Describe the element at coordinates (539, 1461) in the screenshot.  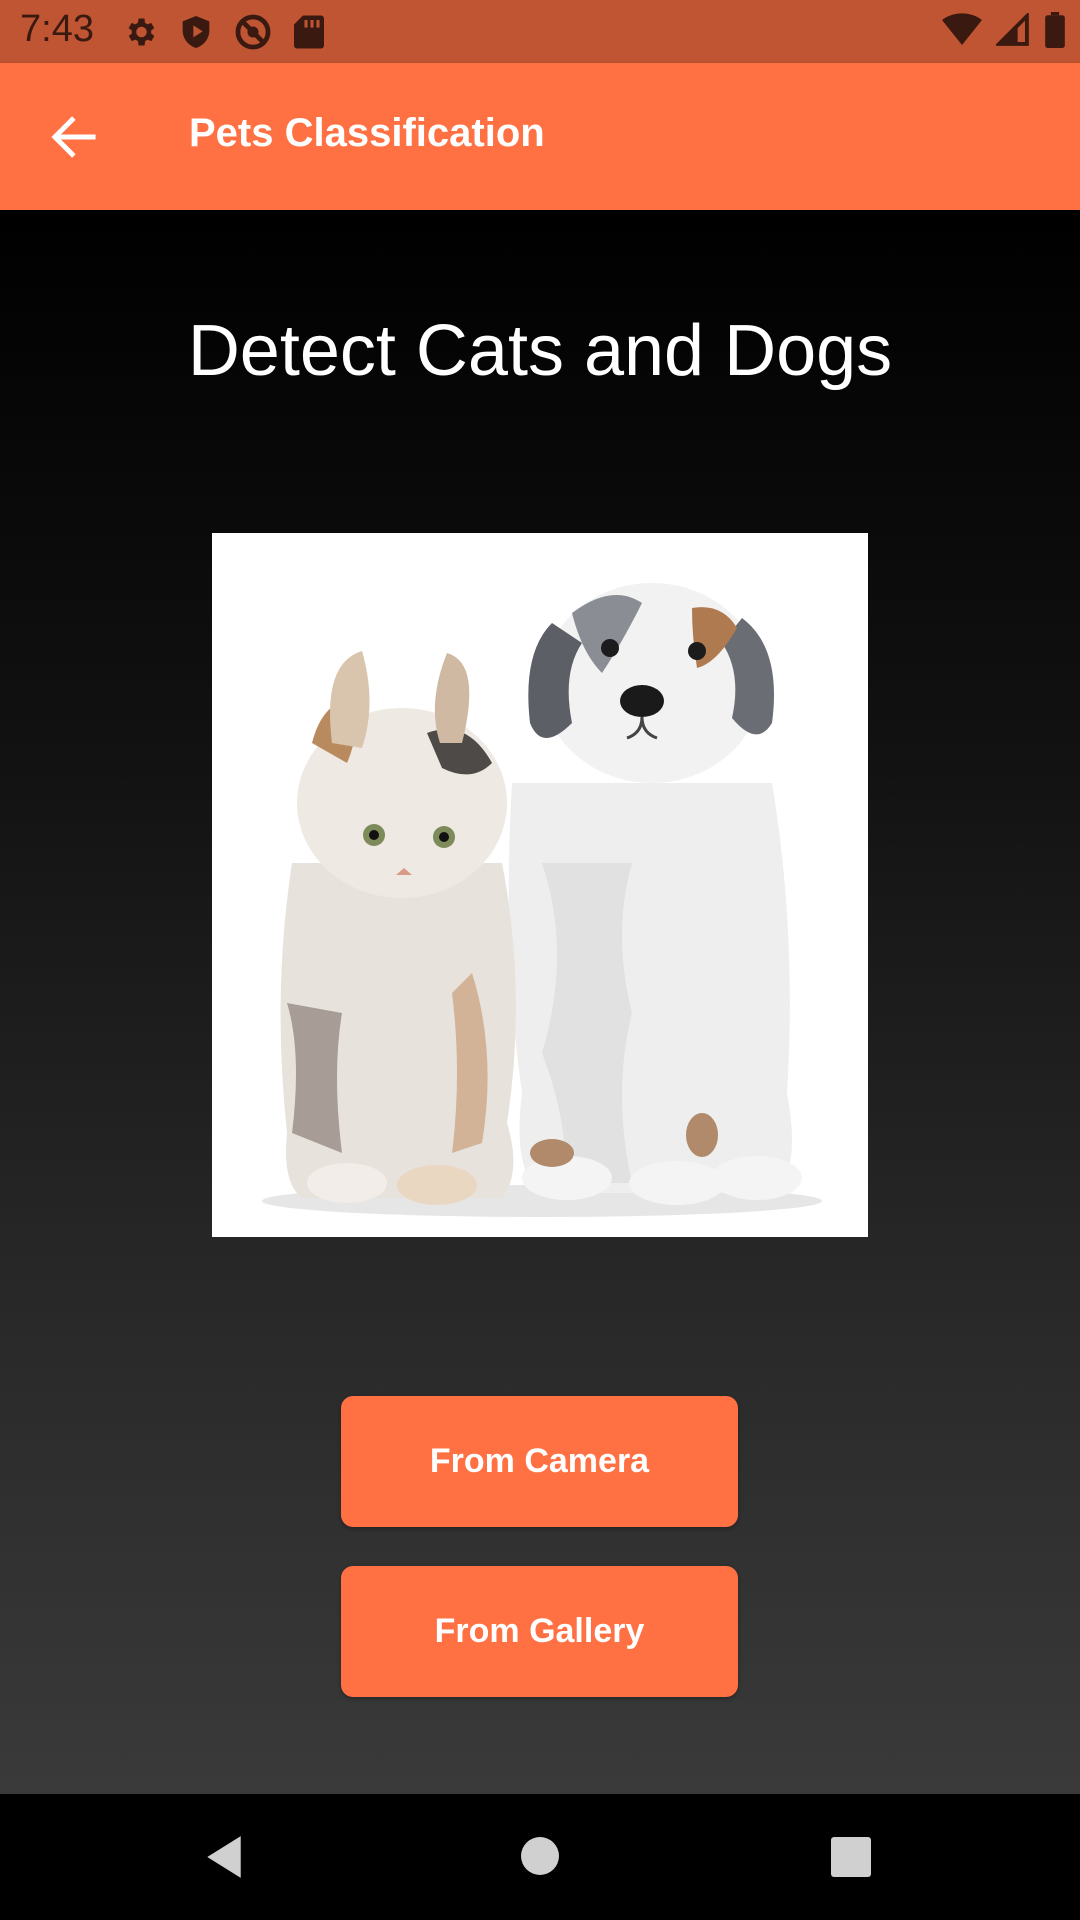
I see `from-camera-button: From Camera` at that location.